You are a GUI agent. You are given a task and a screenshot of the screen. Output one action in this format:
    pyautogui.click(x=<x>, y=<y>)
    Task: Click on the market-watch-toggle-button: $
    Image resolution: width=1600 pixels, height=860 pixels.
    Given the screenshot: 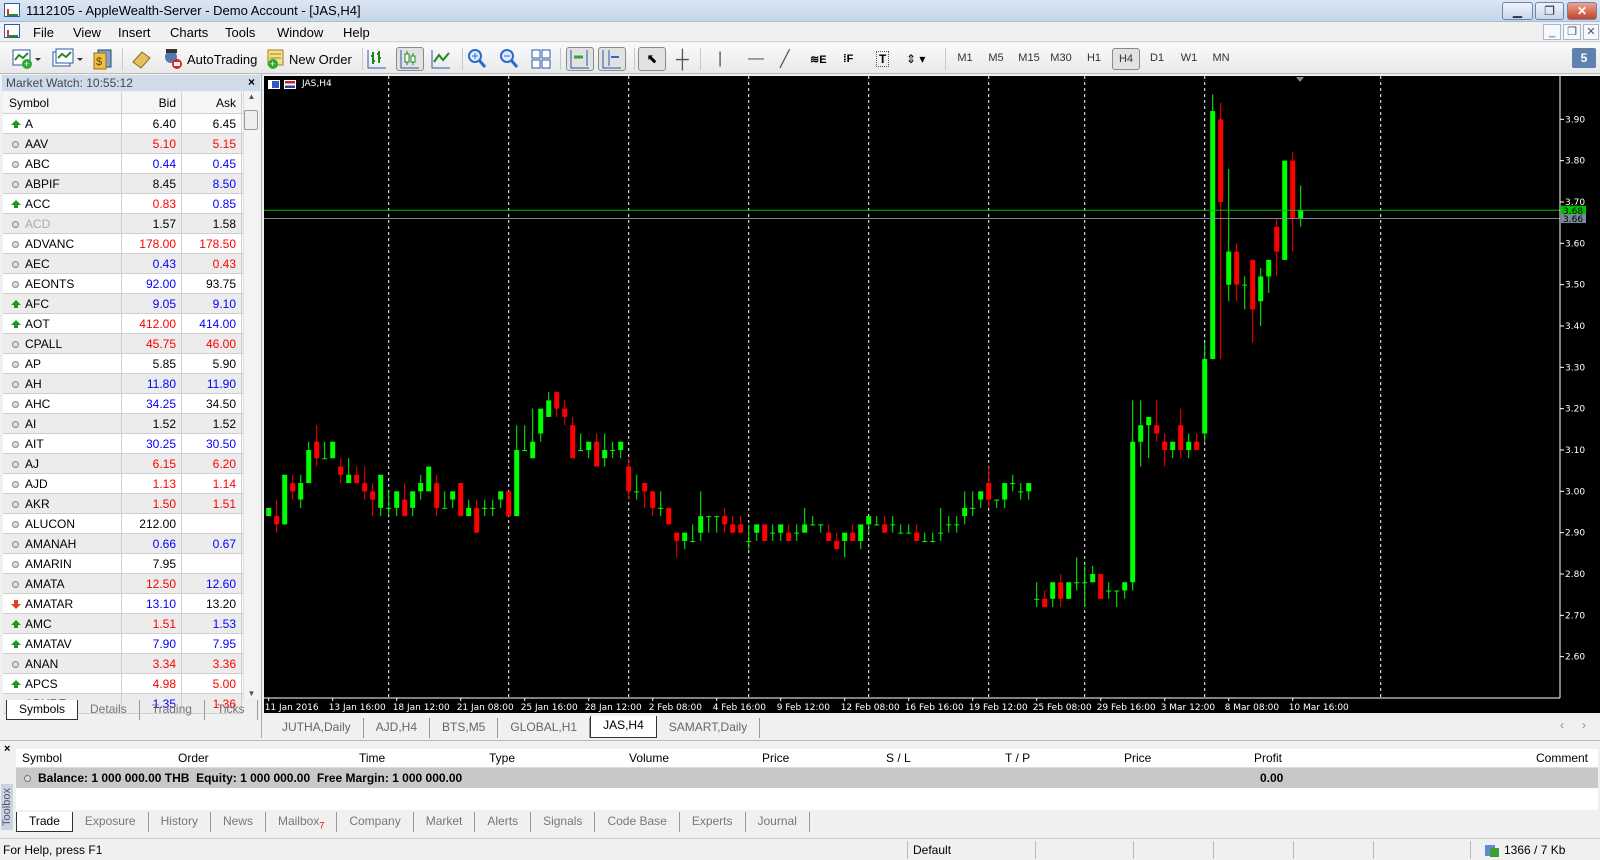 What is the action you would take?
    pyautogui.click(x=103, y=59)
    